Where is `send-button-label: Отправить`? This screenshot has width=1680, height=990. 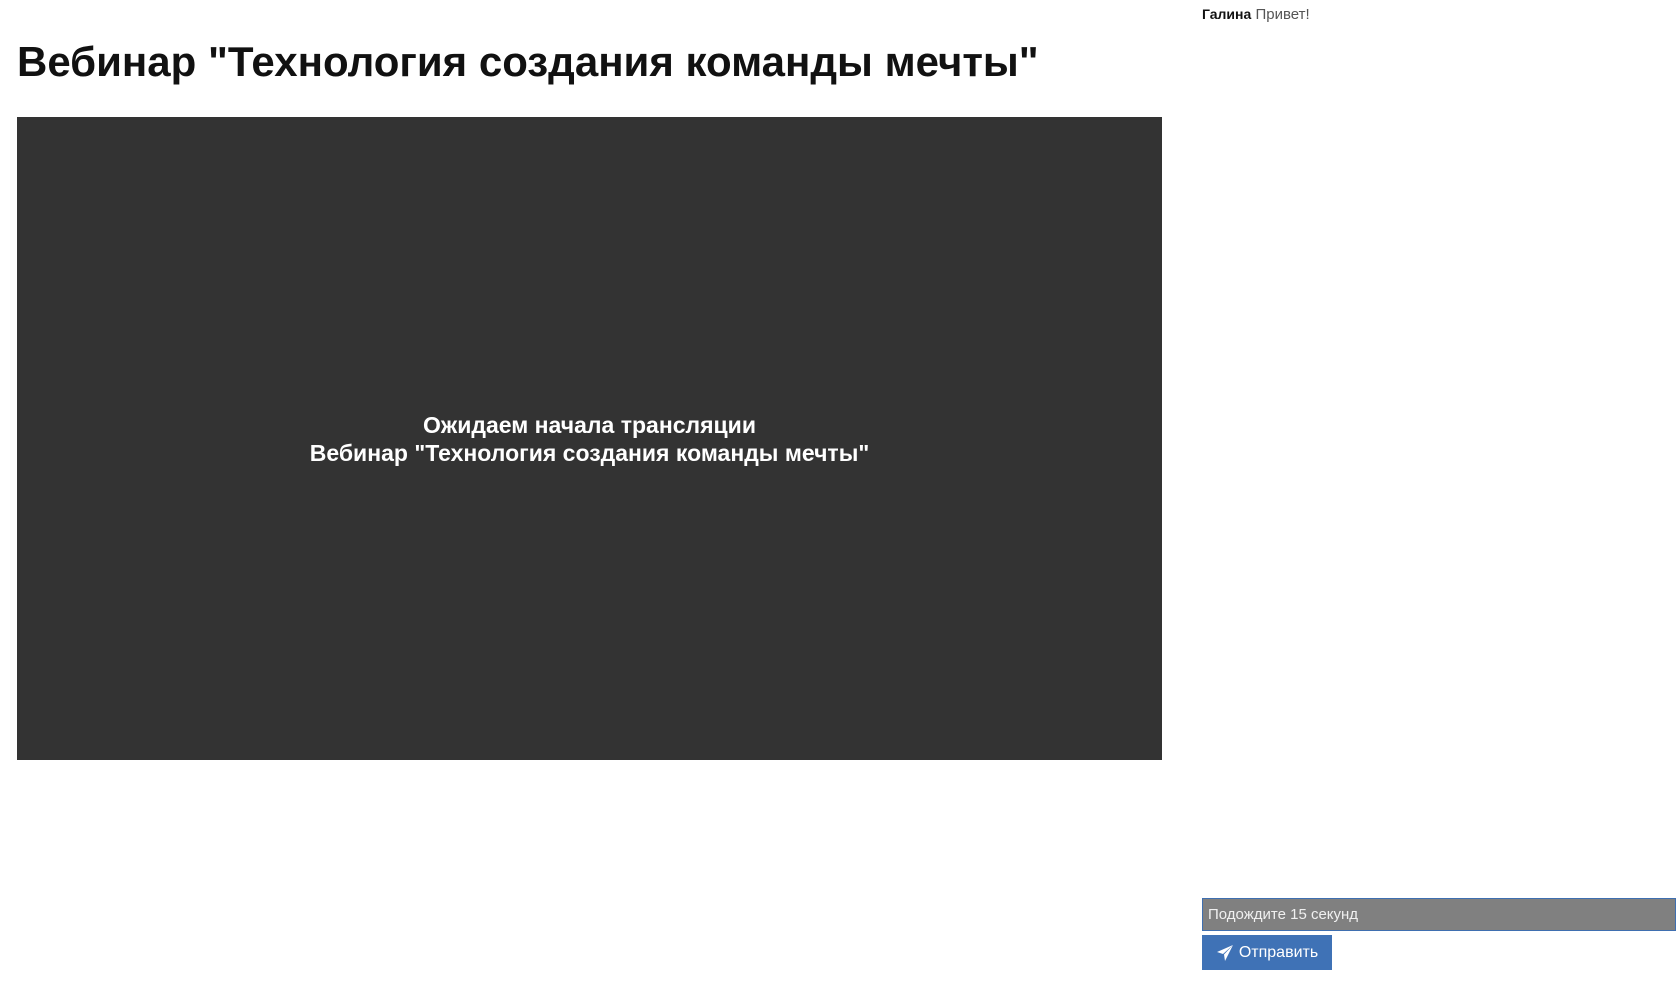 send-button-label: Отправить is located at coordinates (1278, 952).